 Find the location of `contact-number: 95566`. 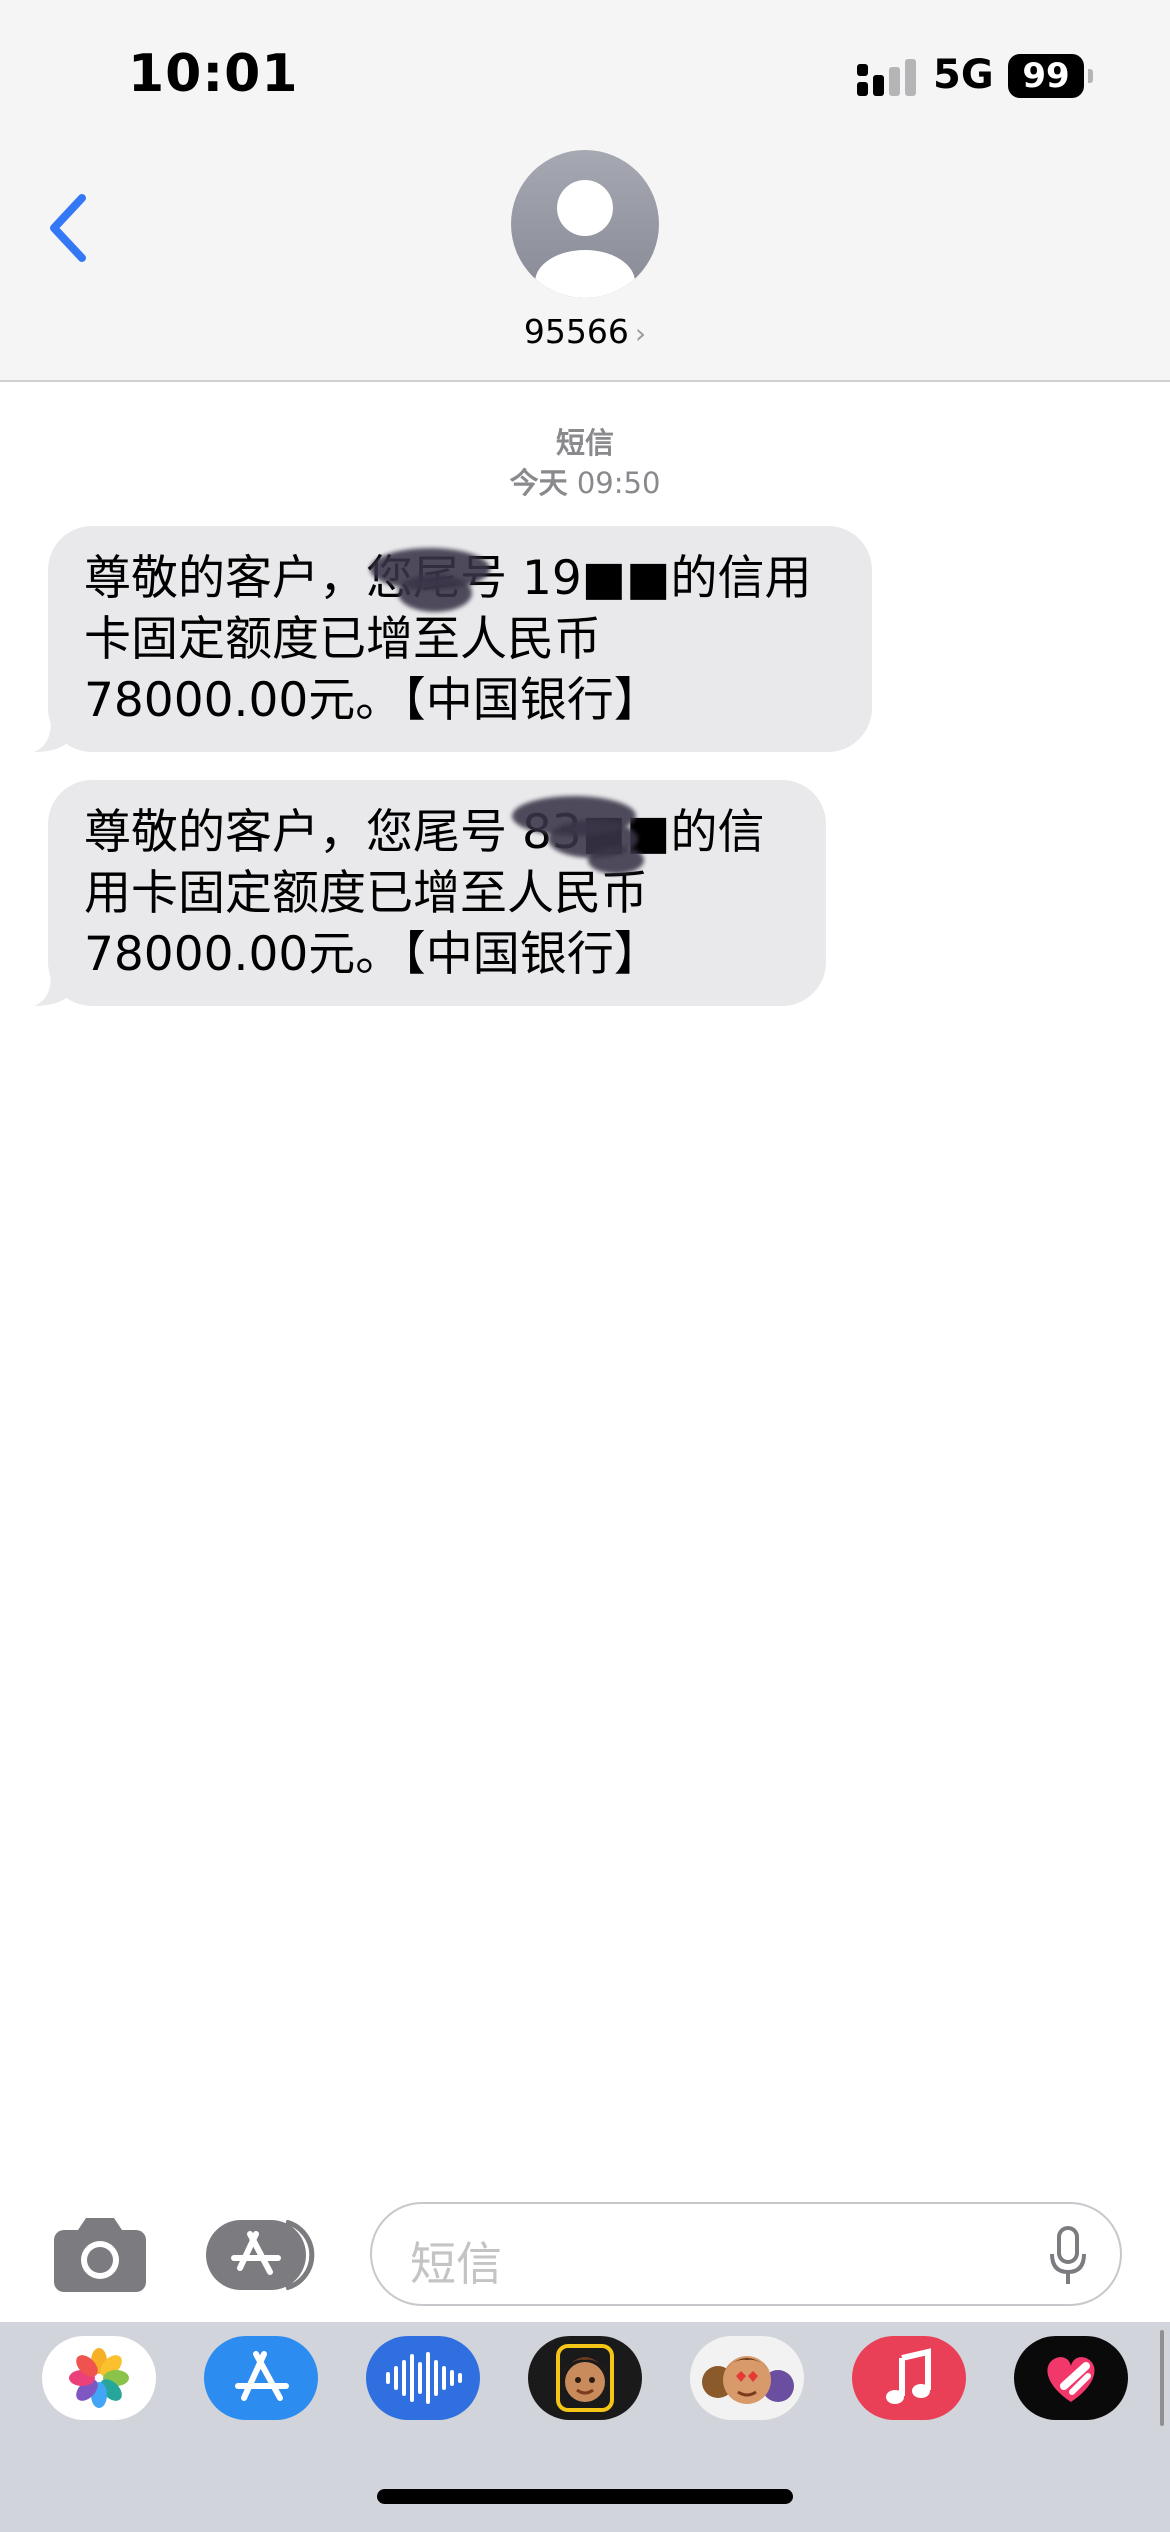

contact-number: 95566 is located at coordinates (576, 331).